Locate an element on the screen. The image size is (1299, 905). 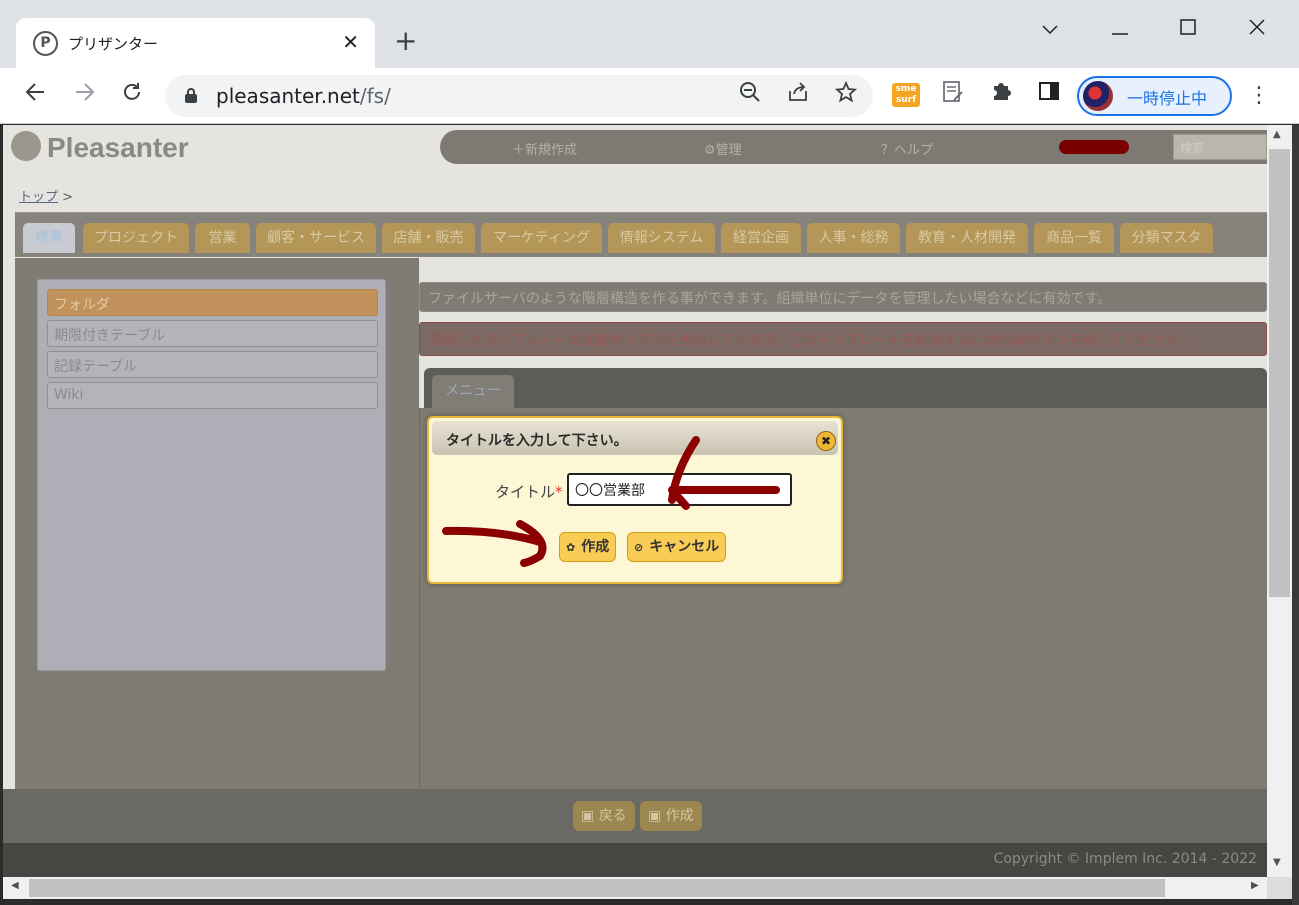
cancel-circle-icon: ⊘ is located at coordinates (639, 547).